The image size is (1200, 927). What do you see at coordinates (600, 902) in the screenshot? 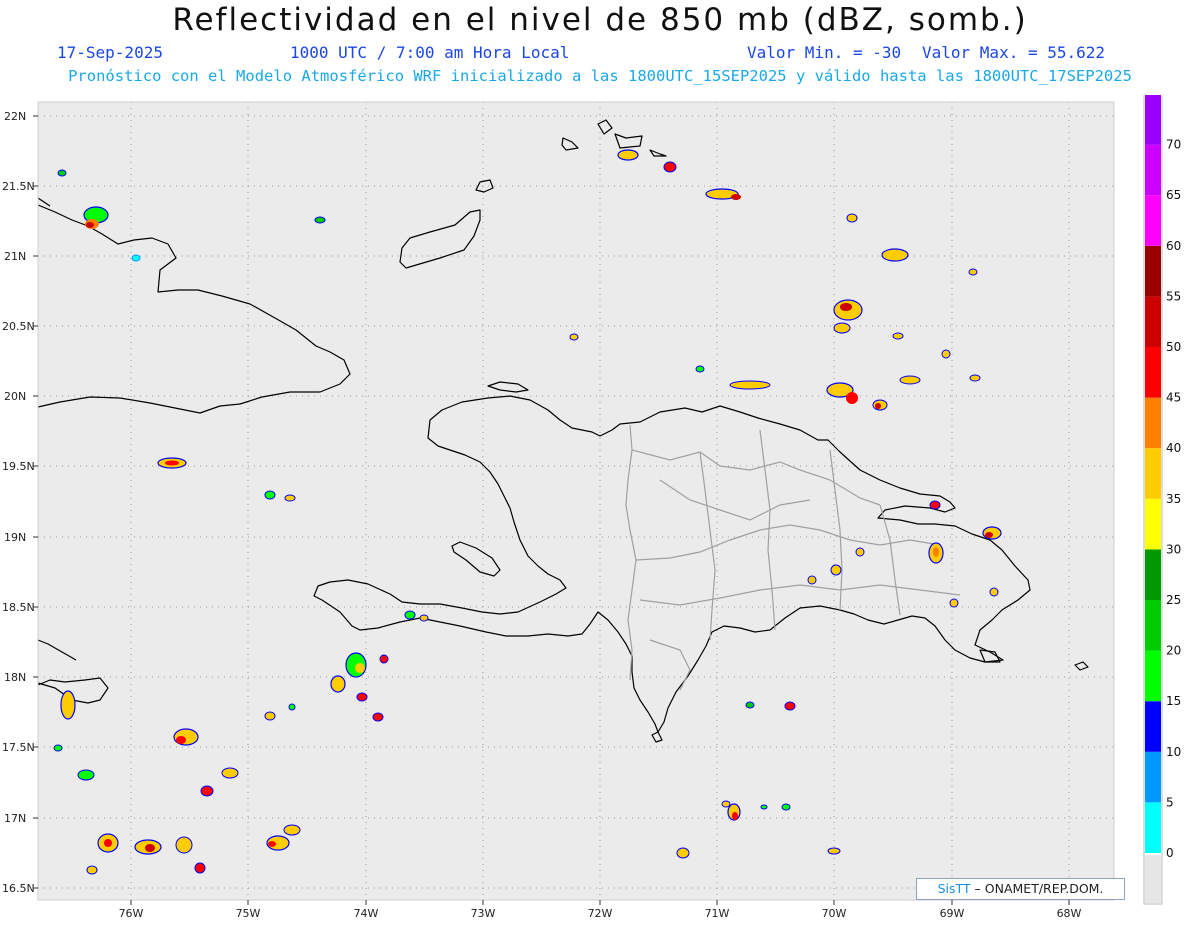
I see `lon-ticks` at bounding box center [600, 902].